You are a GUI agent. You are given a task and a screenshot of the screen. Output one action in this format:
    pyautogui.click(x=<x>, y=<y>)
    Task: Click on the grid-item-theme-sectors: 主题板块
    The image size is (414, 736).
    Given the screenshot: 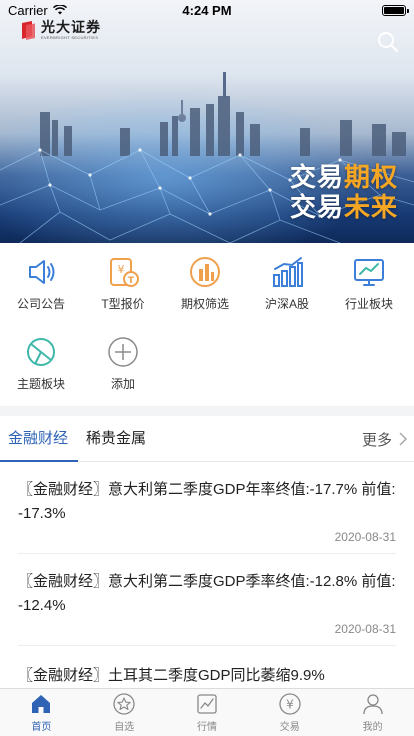 What is the action you would take?
    pyautogui.click(x=41, y=363)
    